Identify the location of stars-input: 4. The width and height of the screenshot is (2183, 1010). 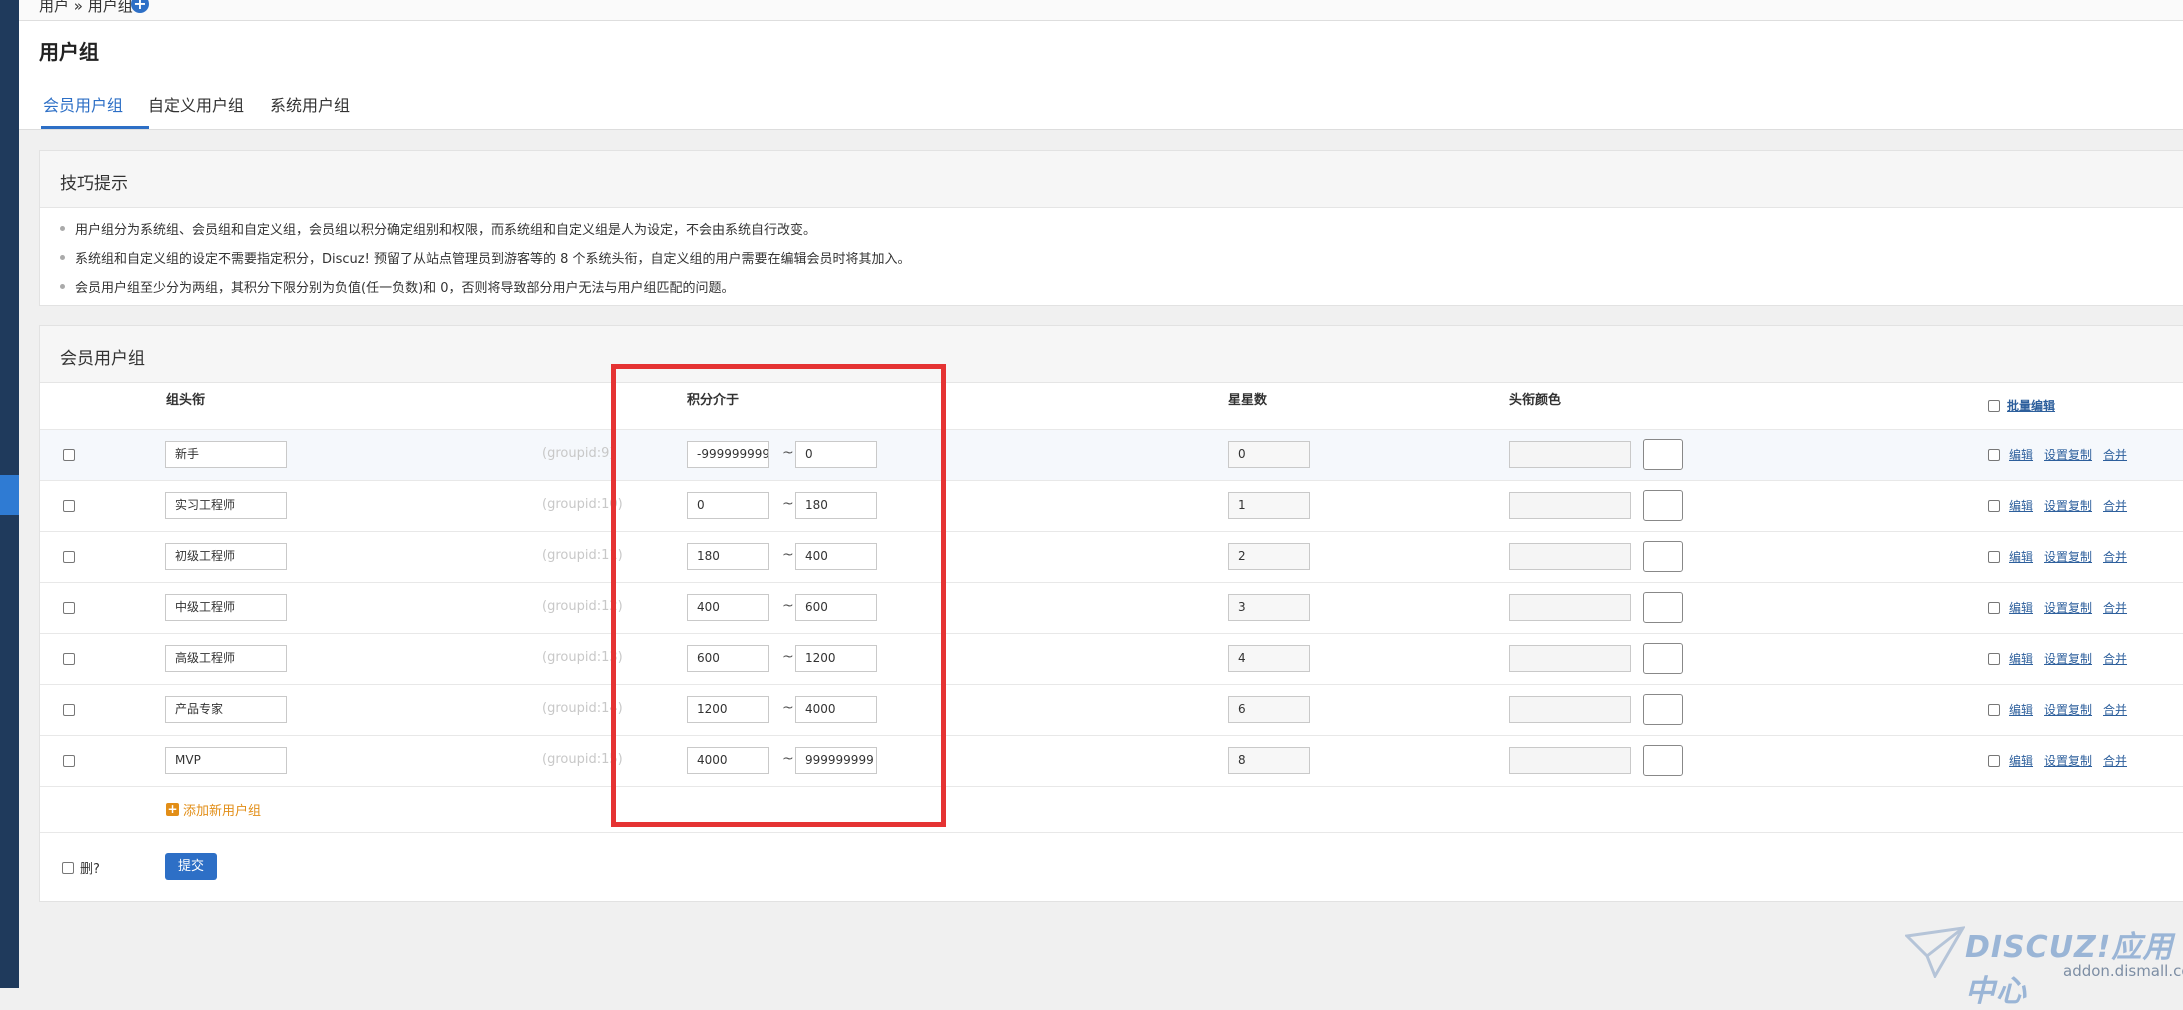
(1269, 658).